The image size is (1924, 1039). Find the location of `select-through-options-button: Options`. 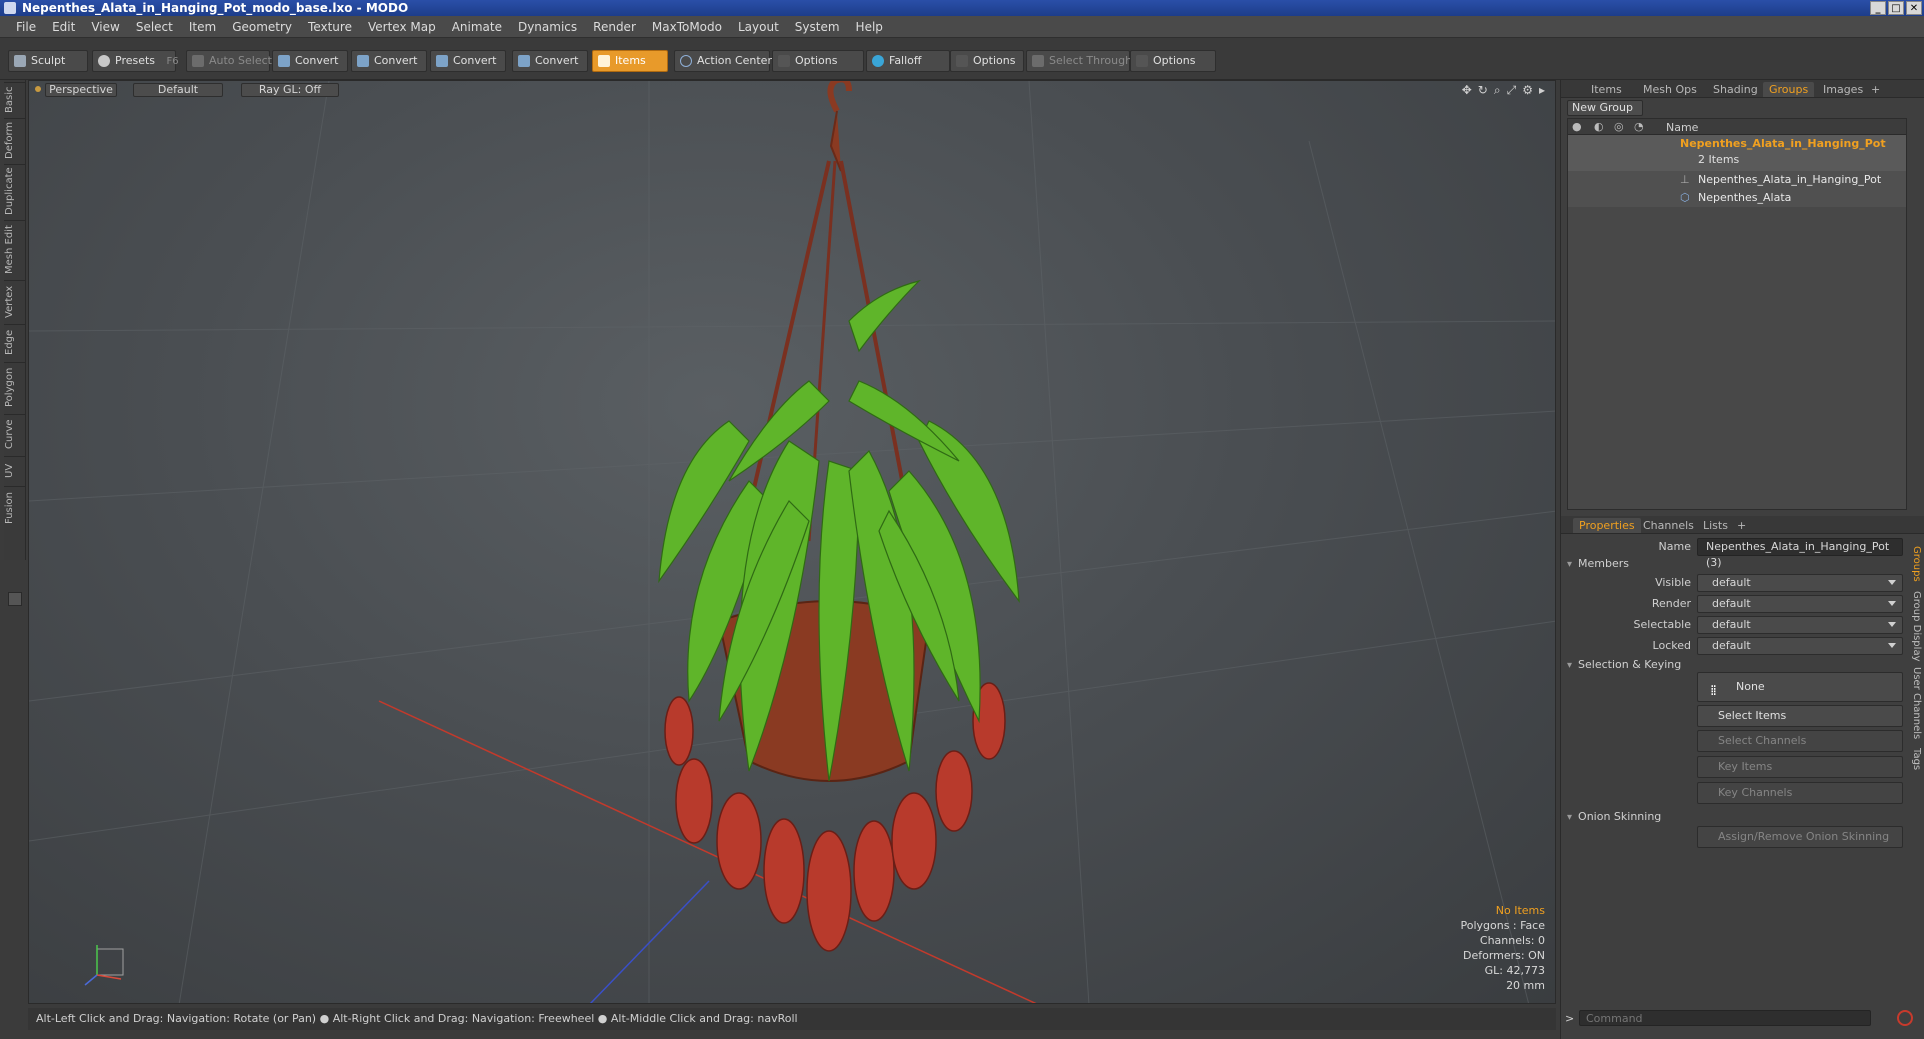

select-through-options-button: Options is located at coordinates (1173, 61).